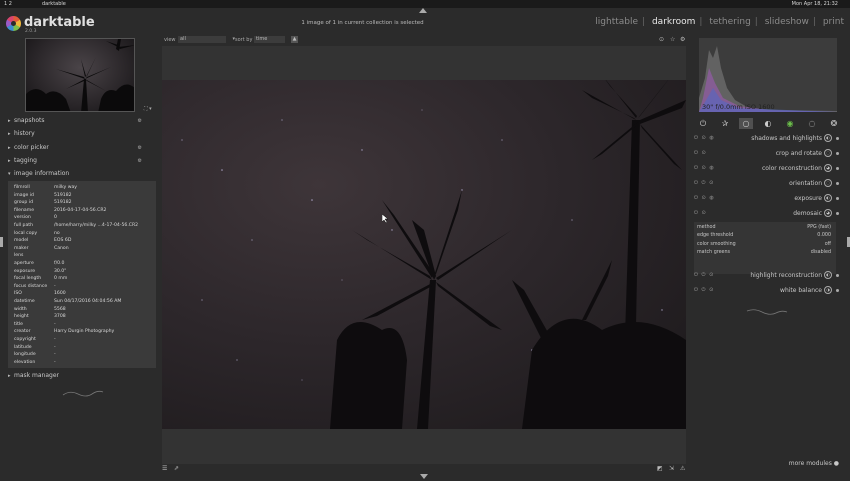 This screenshot has width=850, height=481. What do you see at coordinates (814, 463) in the screenshot?
I see `more-modules-button: more modules ●` at bounding box center [814, 463].